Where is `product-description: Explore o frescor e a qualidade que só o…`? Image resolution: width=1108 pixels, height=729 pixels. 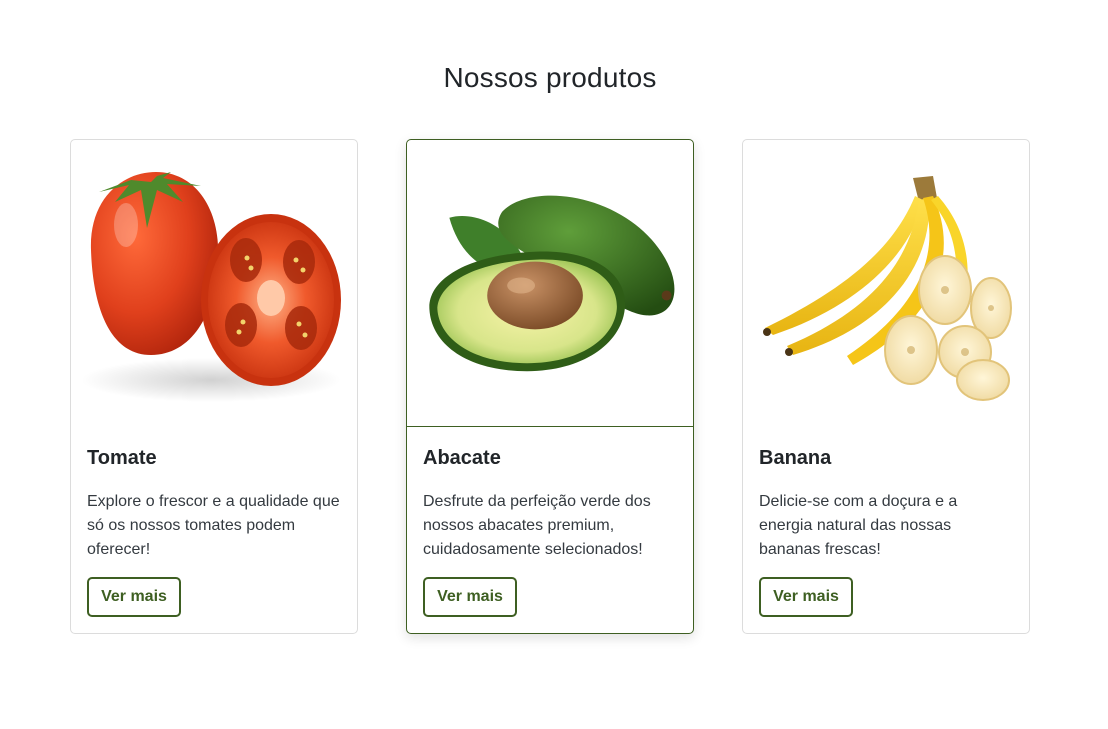 product-description: Explore o frescor e a qualidade que só o… is located at coordinates (213, 525).